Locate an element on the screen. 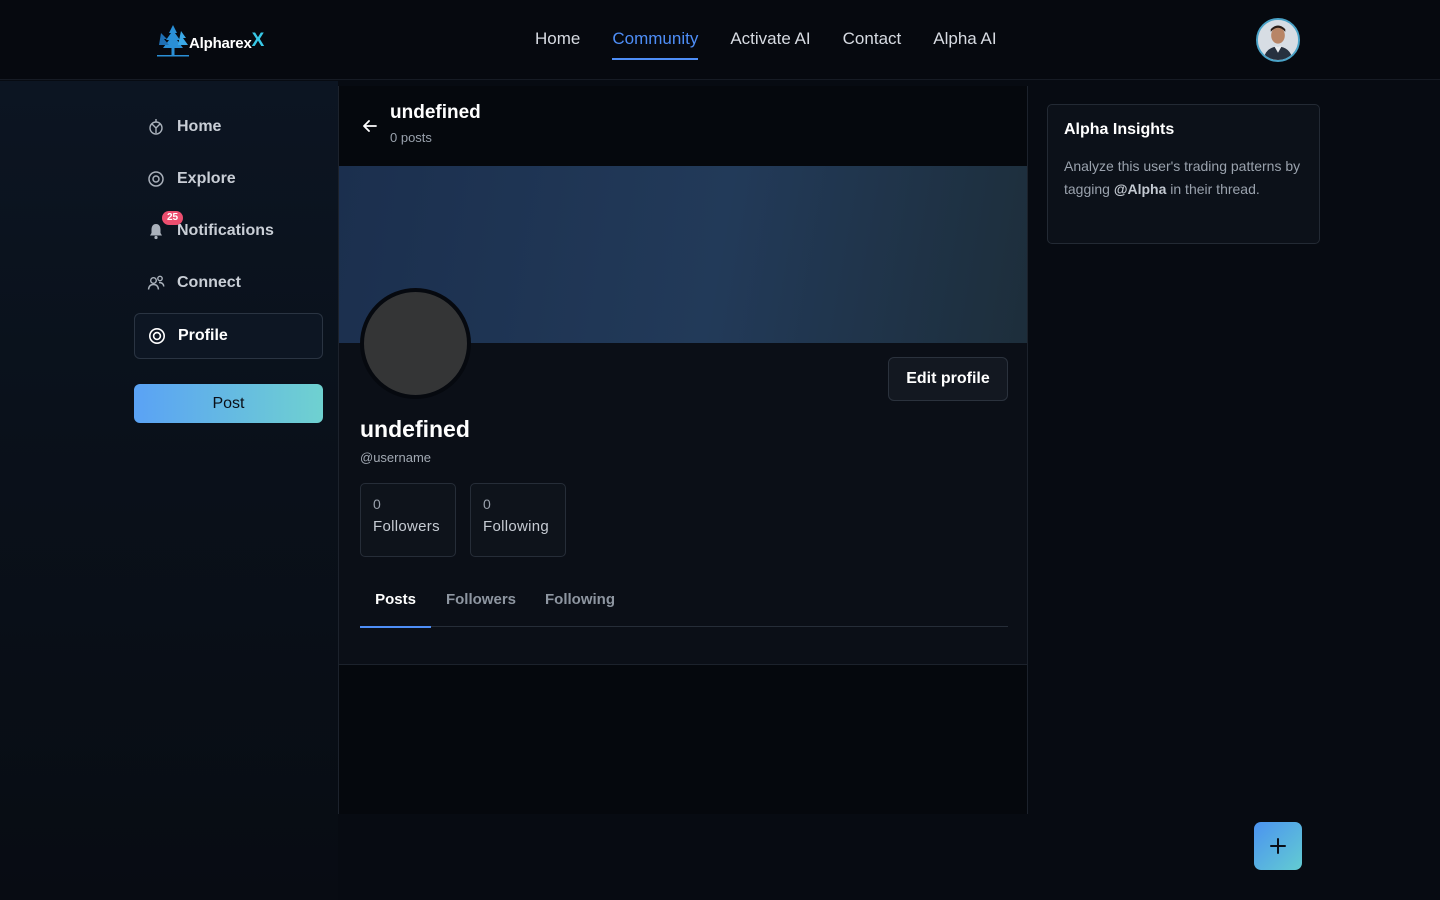 This screenshot has width=1440, height=900. following-label: Following is located at coordinates (516, 526).